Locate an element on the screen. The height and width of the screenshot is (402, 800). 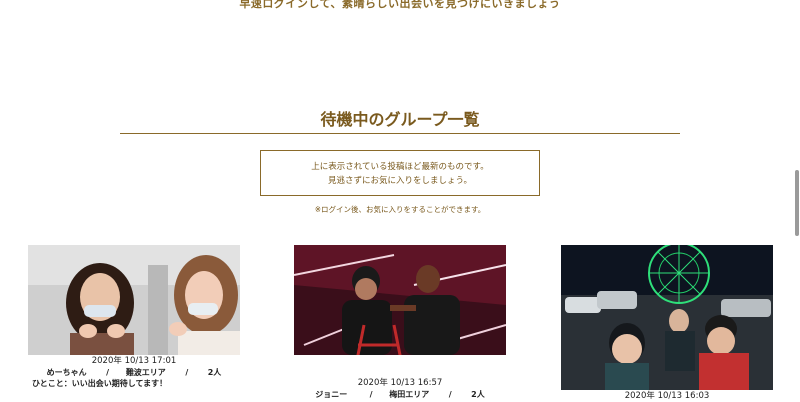
photo-two-women-image is located at coordinates (134, 300).